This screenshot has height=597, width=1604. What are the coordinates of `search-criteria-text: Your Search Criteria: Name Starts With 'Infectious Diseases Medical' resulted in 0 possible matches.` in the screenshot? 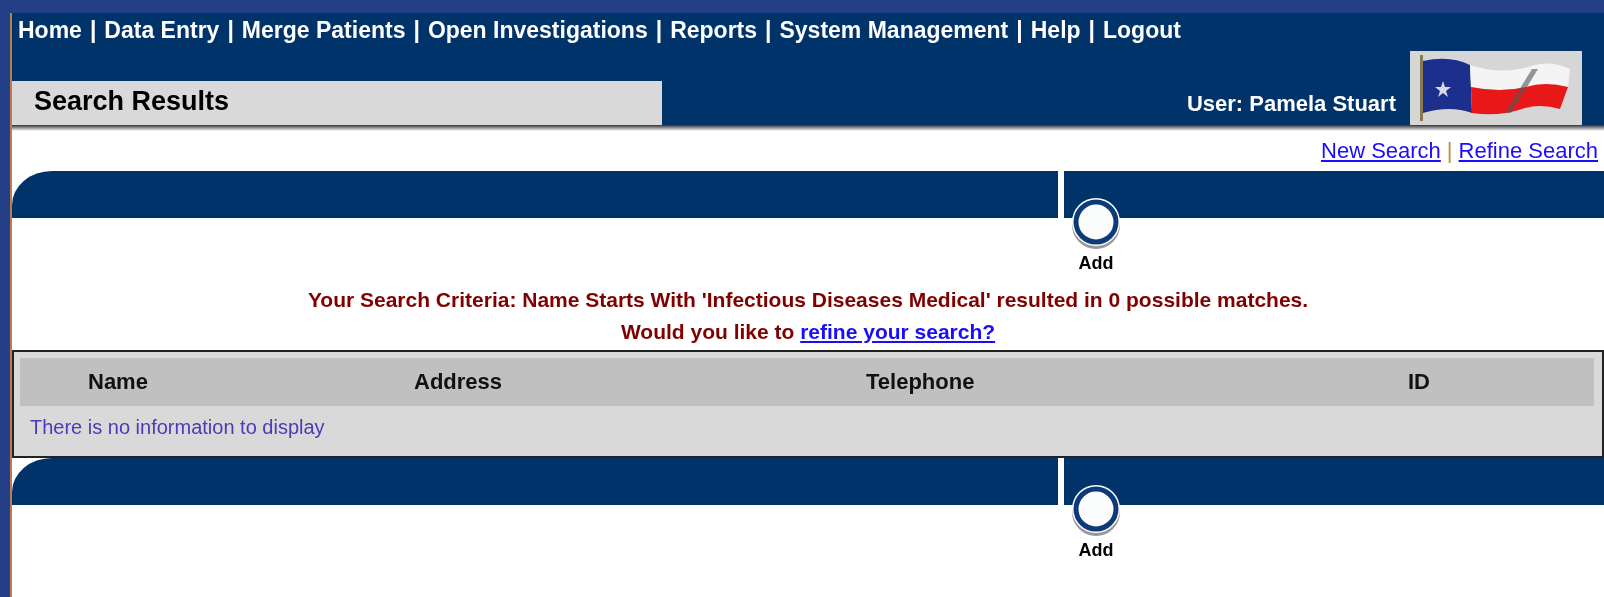 It's located at (808, 300).